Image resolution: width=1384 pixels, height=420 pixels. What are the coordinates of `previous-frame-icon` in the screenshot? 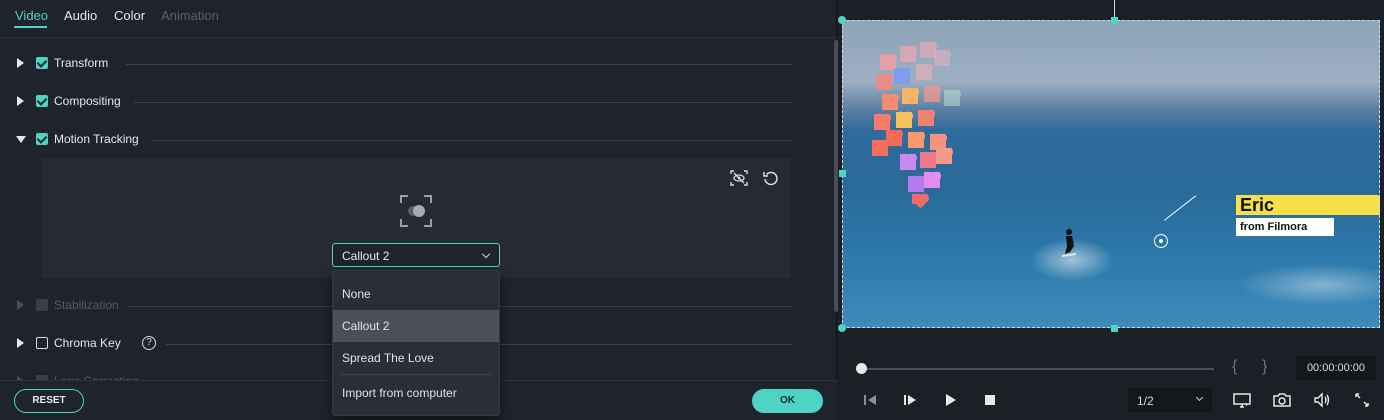 It's located at (870, 400).